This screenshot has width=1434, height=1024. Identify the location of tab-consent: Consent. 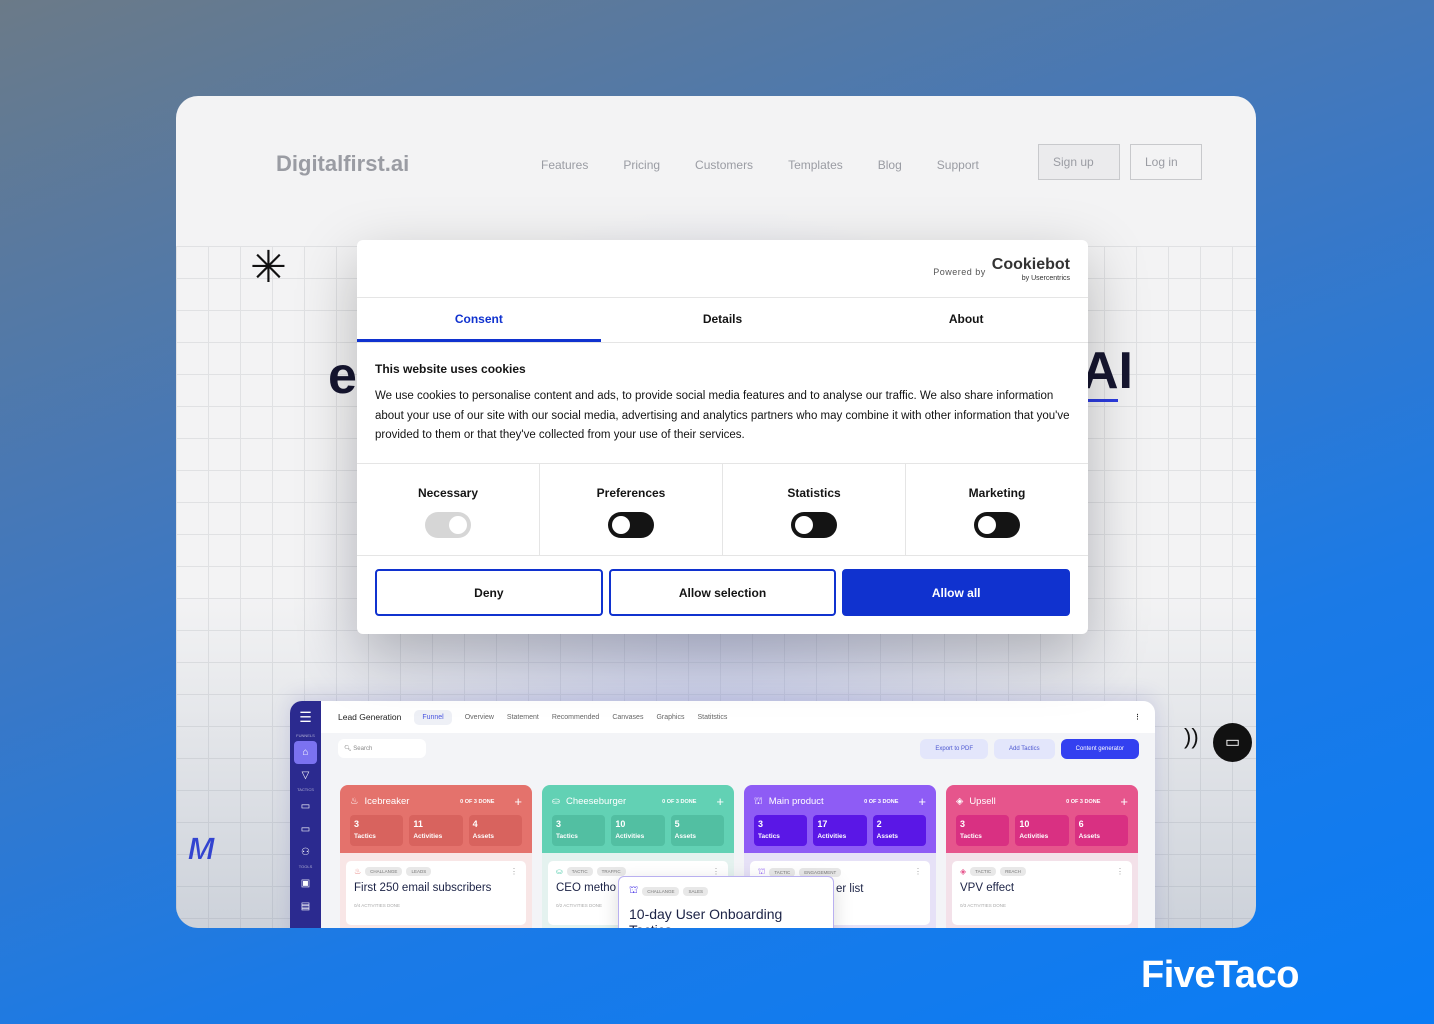
(479, 320).